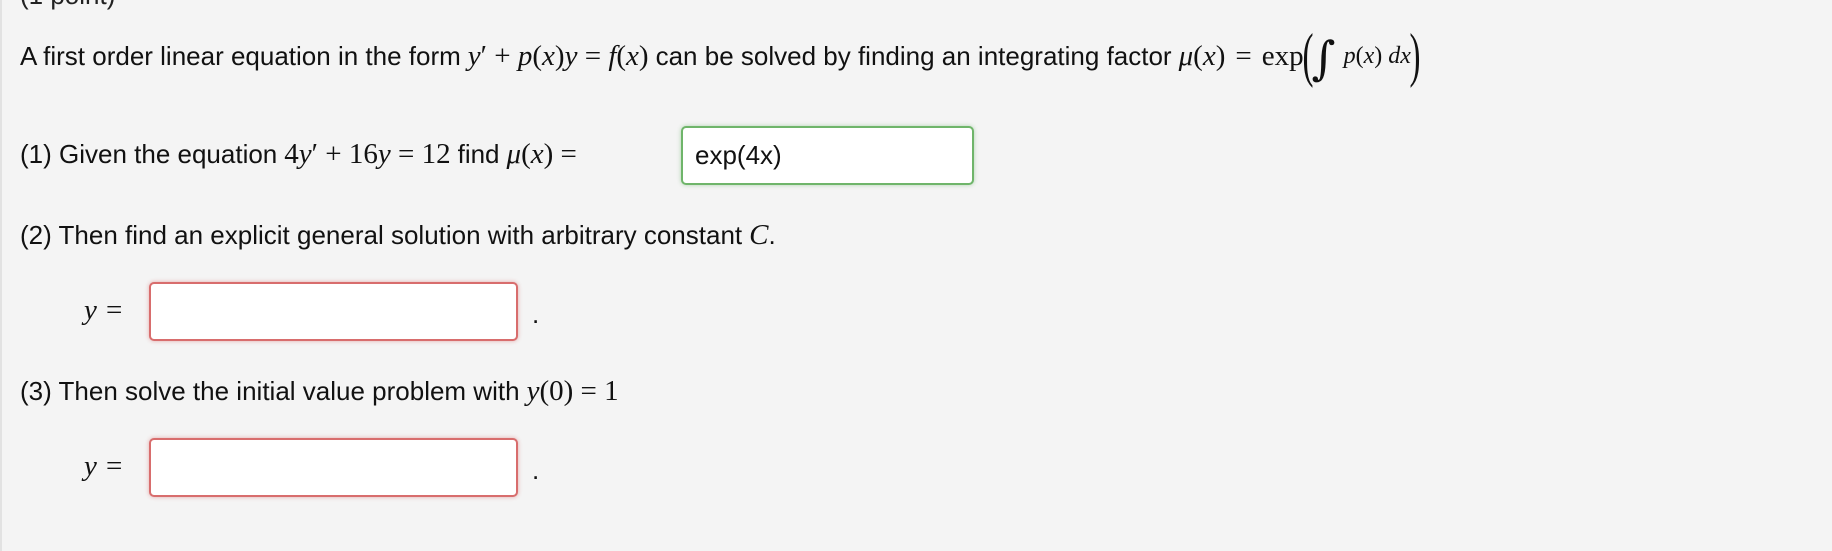  I want to click on intro-equation: y′ + p(x)y = f(x), so click(558, 55).